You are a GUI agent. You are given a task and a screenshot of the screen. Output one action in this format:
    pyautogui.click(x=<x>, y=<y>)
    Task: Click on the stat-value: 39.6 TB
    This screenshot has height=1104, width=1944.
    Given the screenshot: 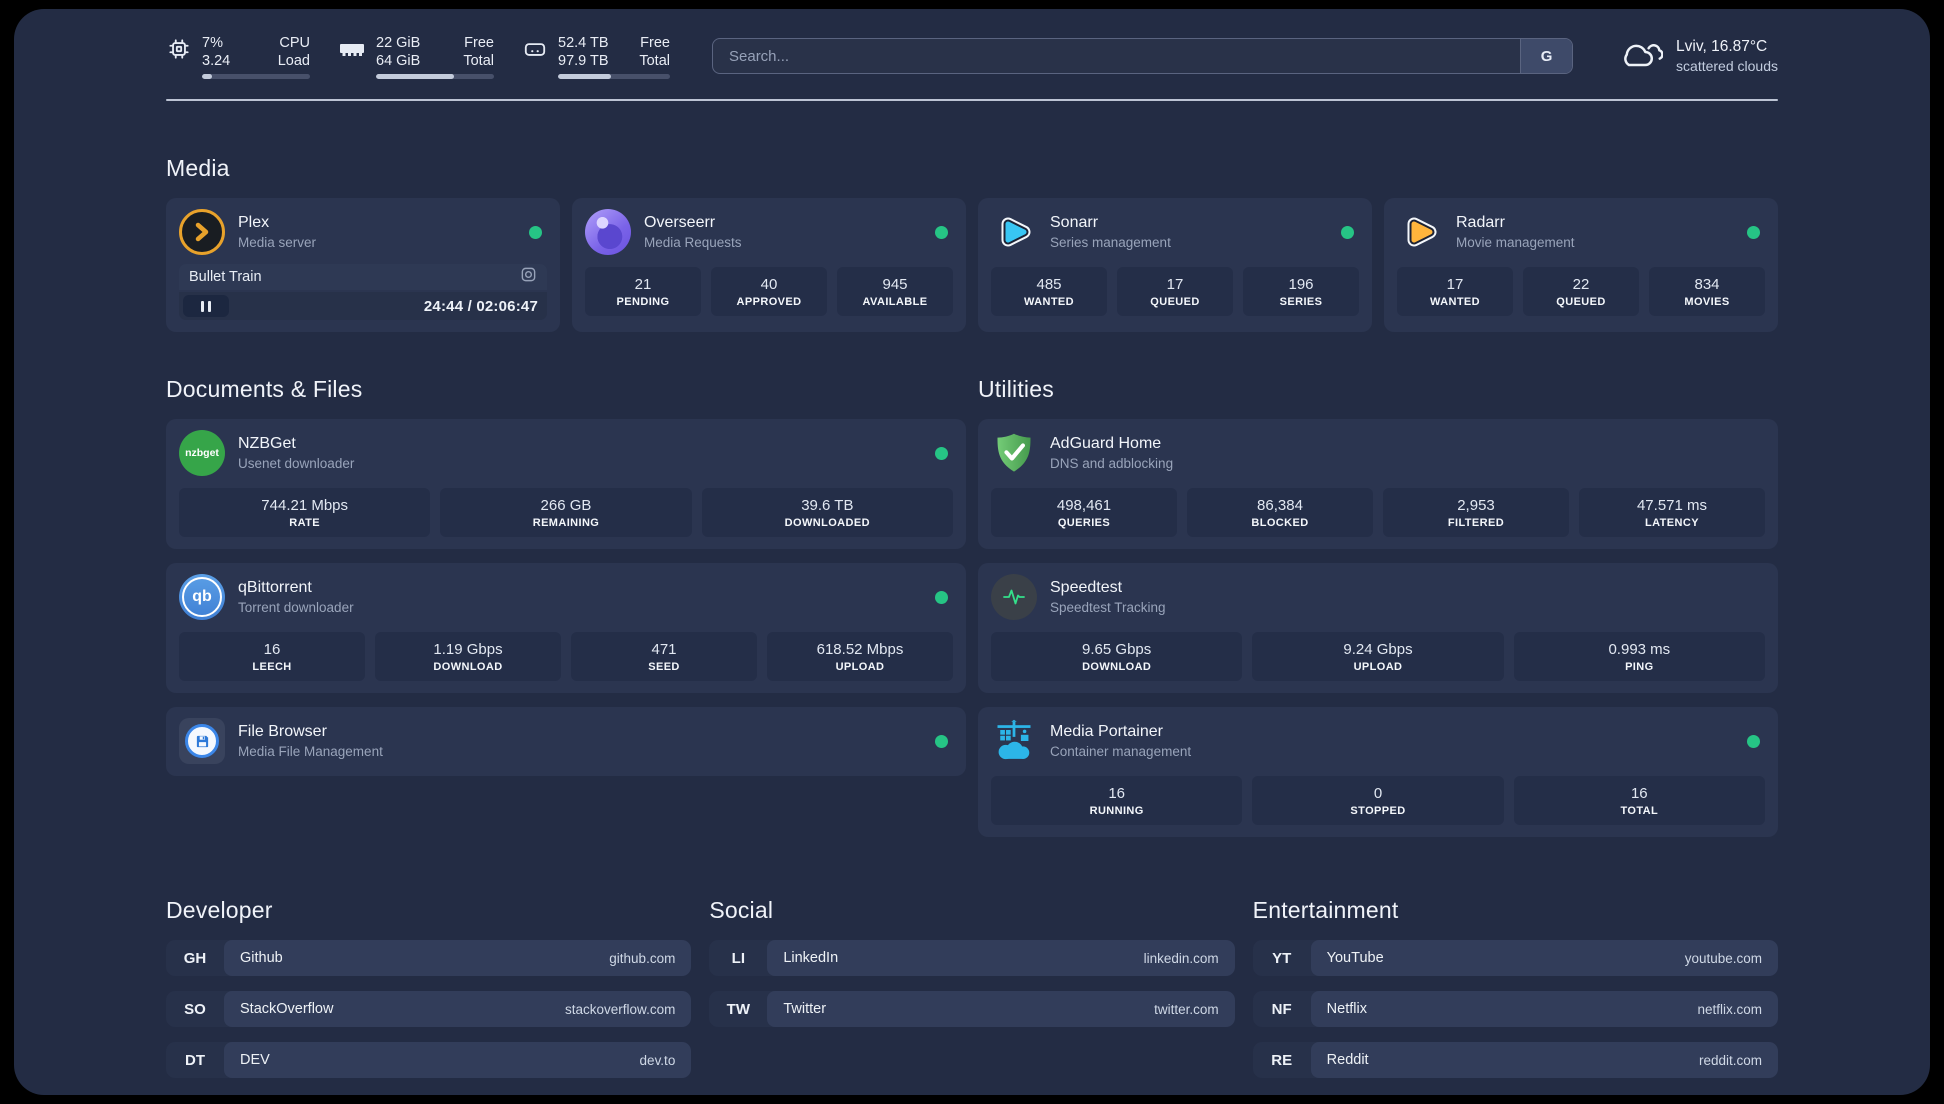 What is the action you would take?
    pyautogui.click(x=827, y=505)
    